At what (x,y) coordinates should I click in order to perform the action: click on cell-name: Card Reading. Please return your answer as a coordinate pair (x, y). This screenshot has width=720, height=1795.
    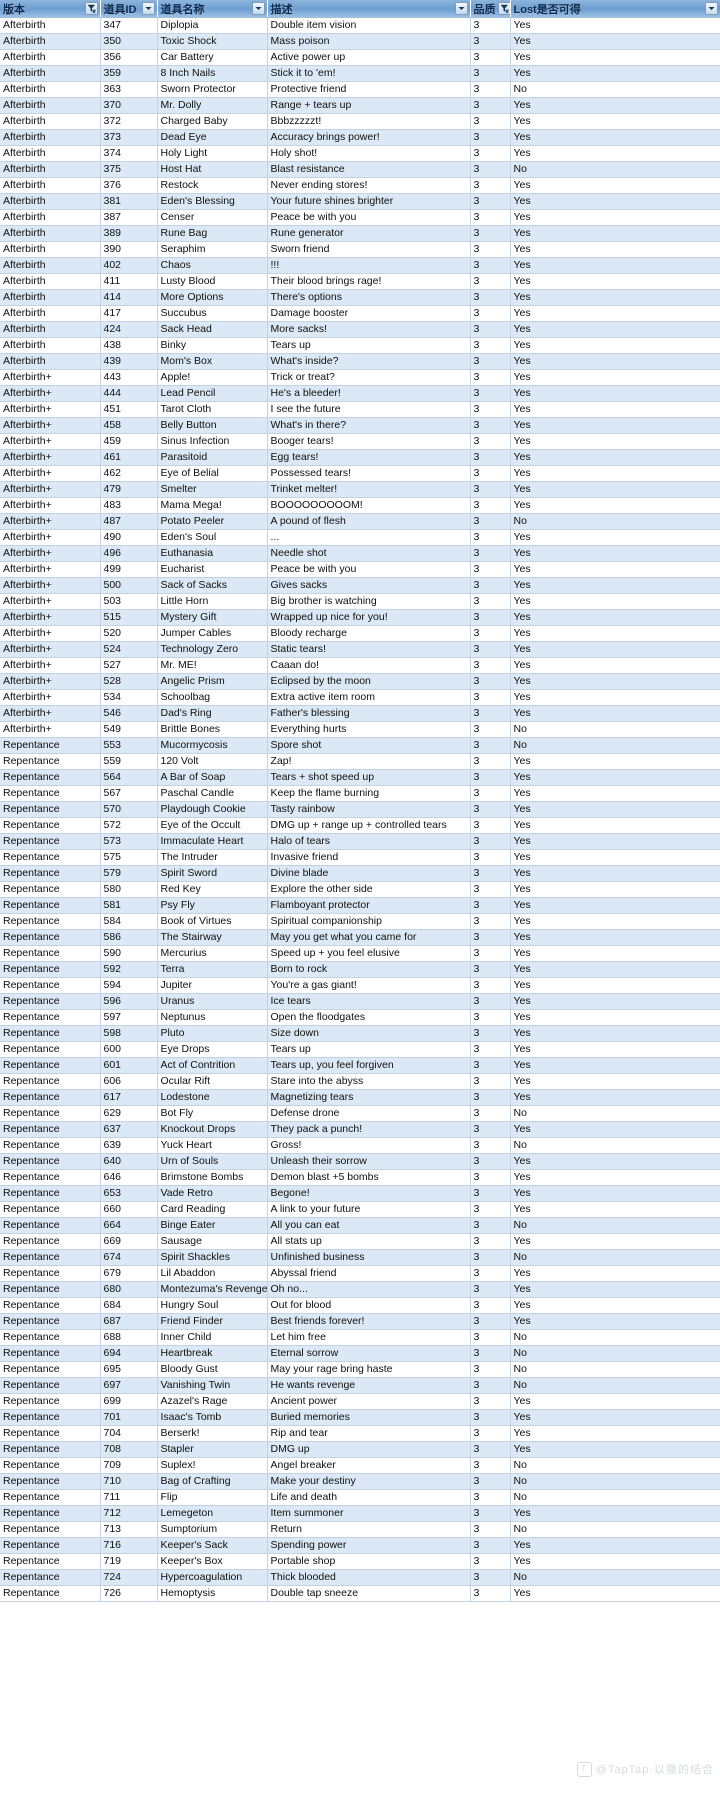
    Looking at the image, I should click on (212, 1209).